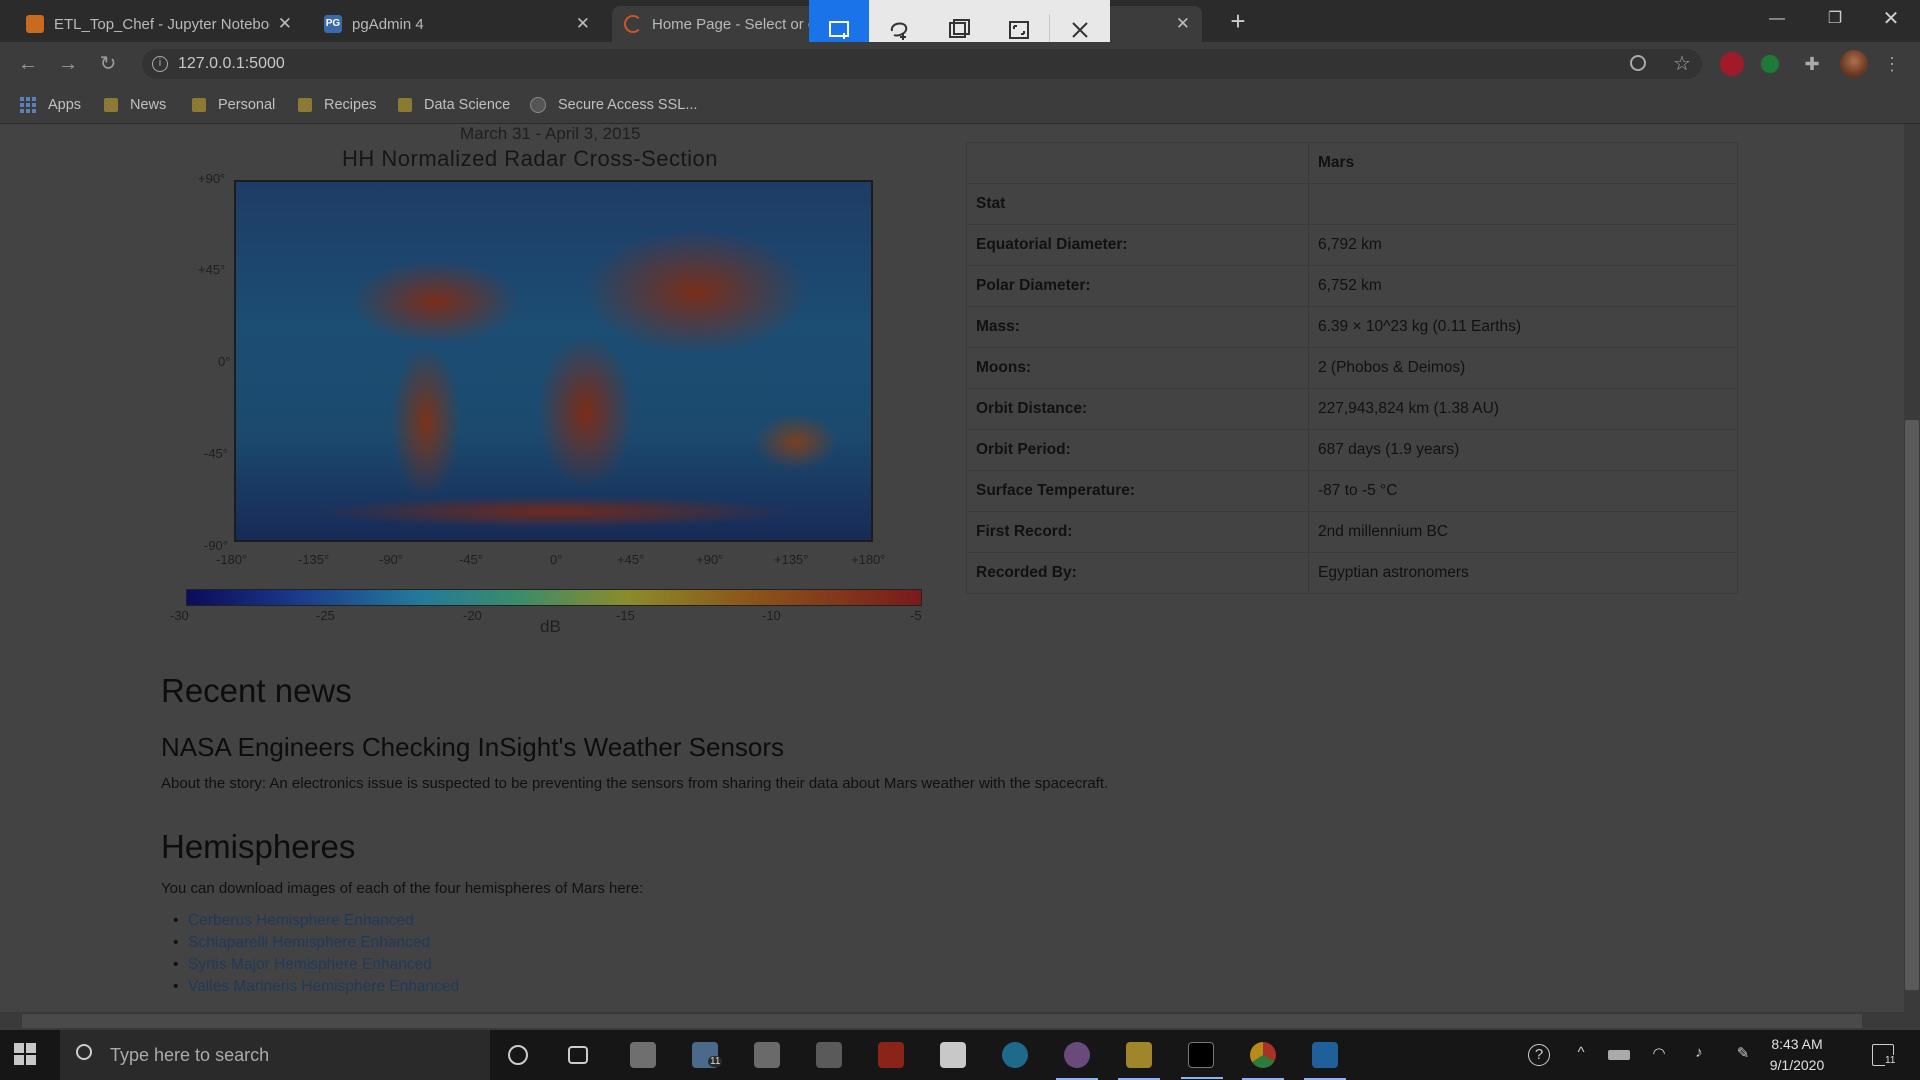 The height and width of the screenshot is (1080, 1920). I want to click on address-bar: i 127.0.0.1:5000, so click(922, 64).